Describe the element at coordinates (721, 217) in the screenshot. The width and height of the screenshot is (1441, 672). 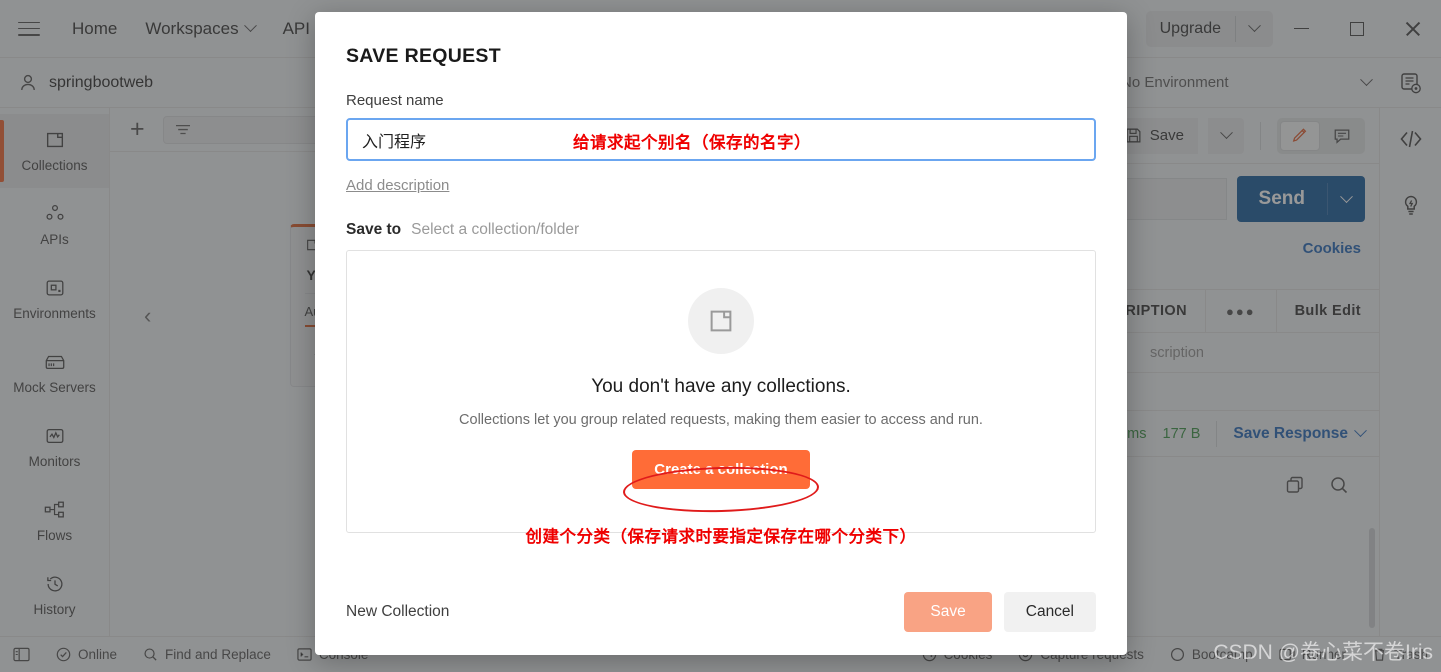
I see `save-to-row: Save to Select a collection/folder` at that location.